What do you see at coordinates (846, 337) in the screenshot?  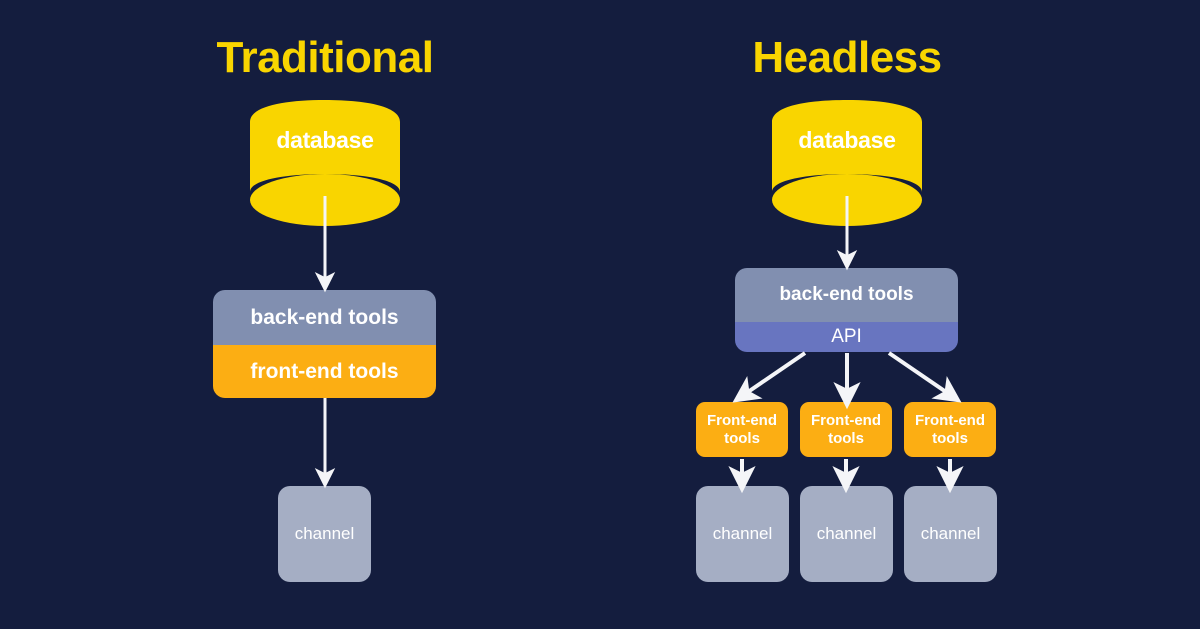 I see `api-band: API` at bounding box center [846, 337].